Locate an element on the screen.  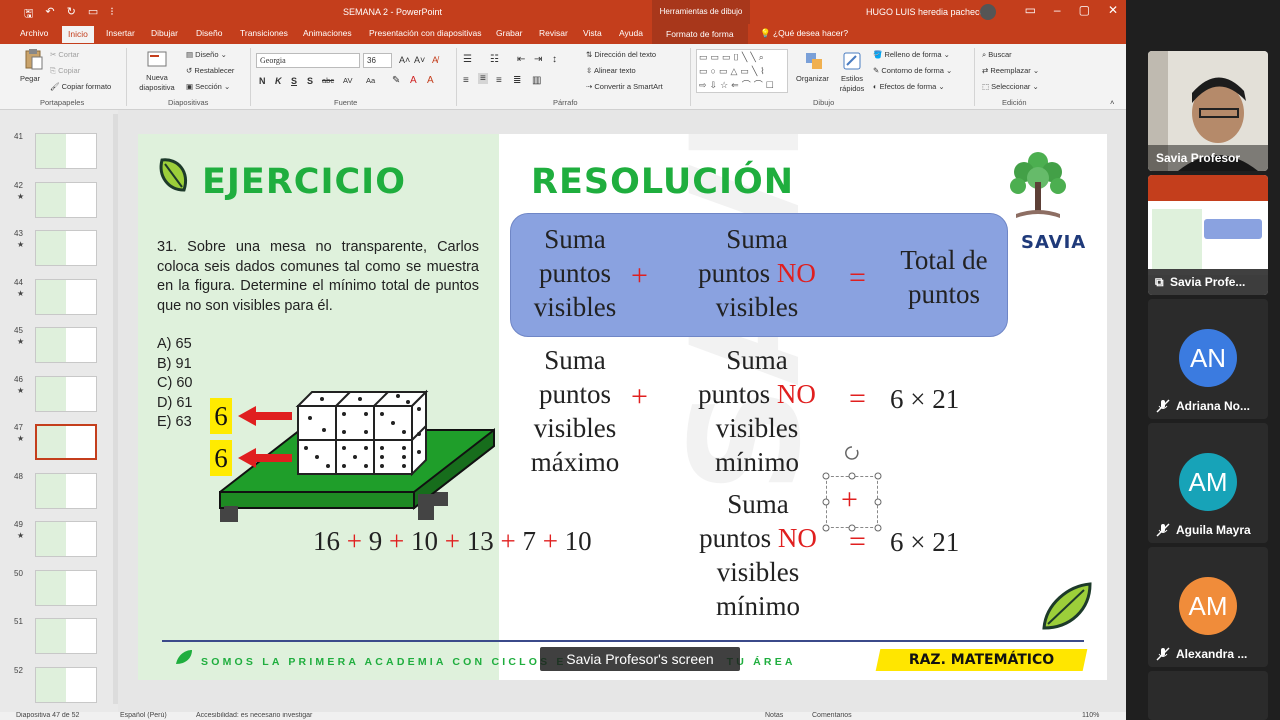
font-name-select: Georgia is located at coordinates (308, 60).